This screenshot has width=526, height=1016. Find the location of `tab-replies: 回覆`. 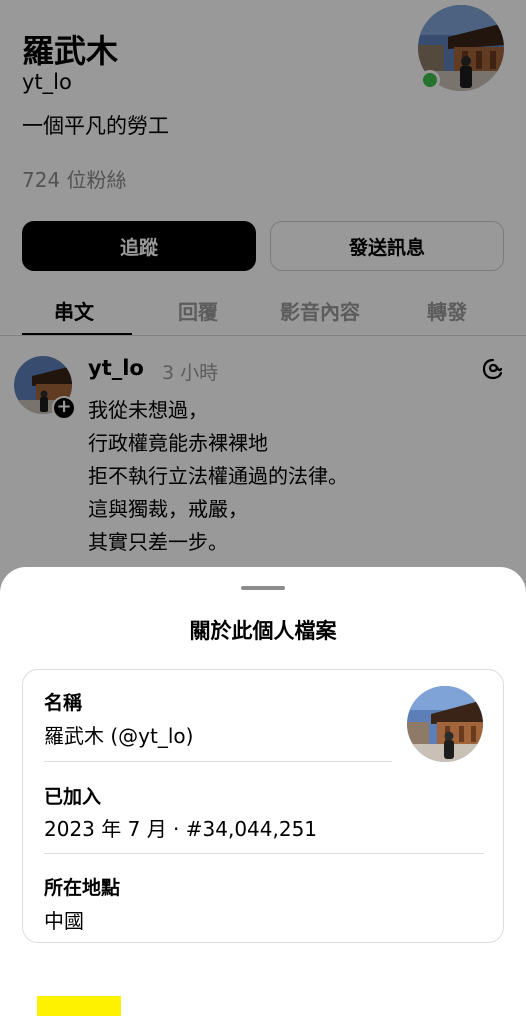

tab-replies: 回覆 is located at coordinates (198, 310).